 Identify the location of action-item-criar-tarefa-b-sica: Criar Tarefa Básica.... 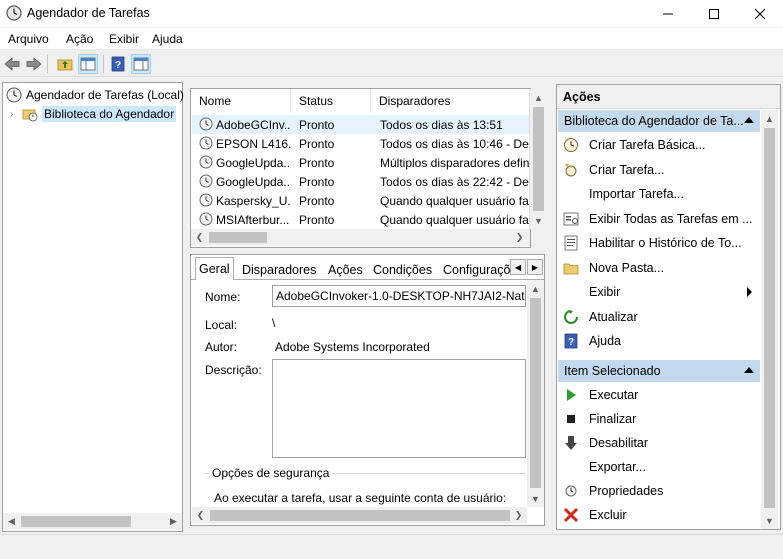
(659, 145).